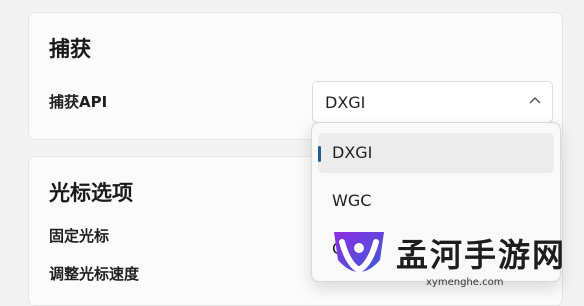 This screenshot has width=584, height=306. Describe the element at coordinates (70, 49) in the screenshot. I see `capture-section-title: 捕获` at that location.